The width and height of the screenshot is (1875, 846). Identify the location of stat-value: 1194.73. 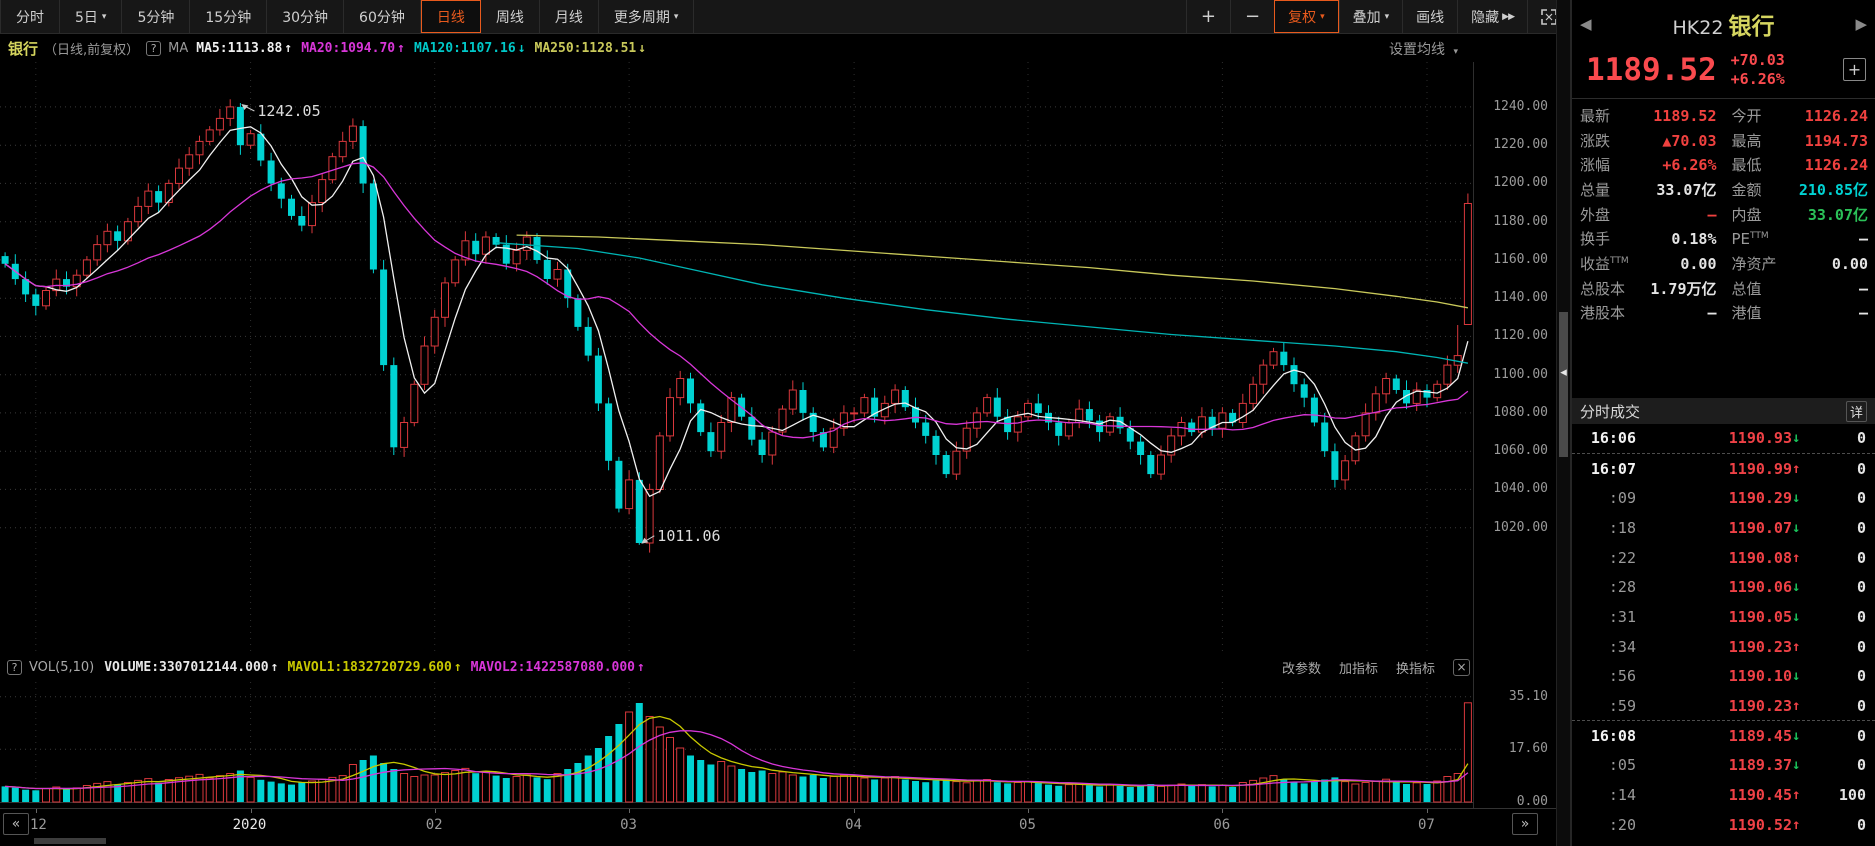
(1836, 140).